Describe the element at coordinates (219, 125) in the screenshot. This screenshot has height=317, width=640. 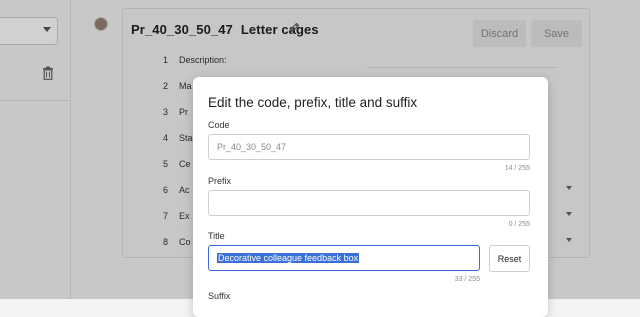
I see `code-label: Code` at that location.